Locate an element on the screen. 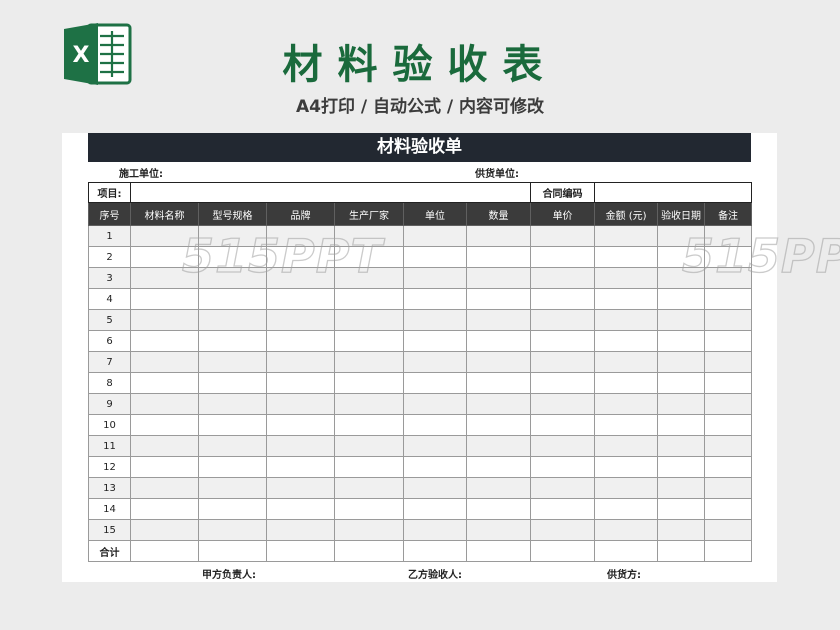 This screenshot has width=840, height=630. project-value-cell is located at coordinates (330, 192).